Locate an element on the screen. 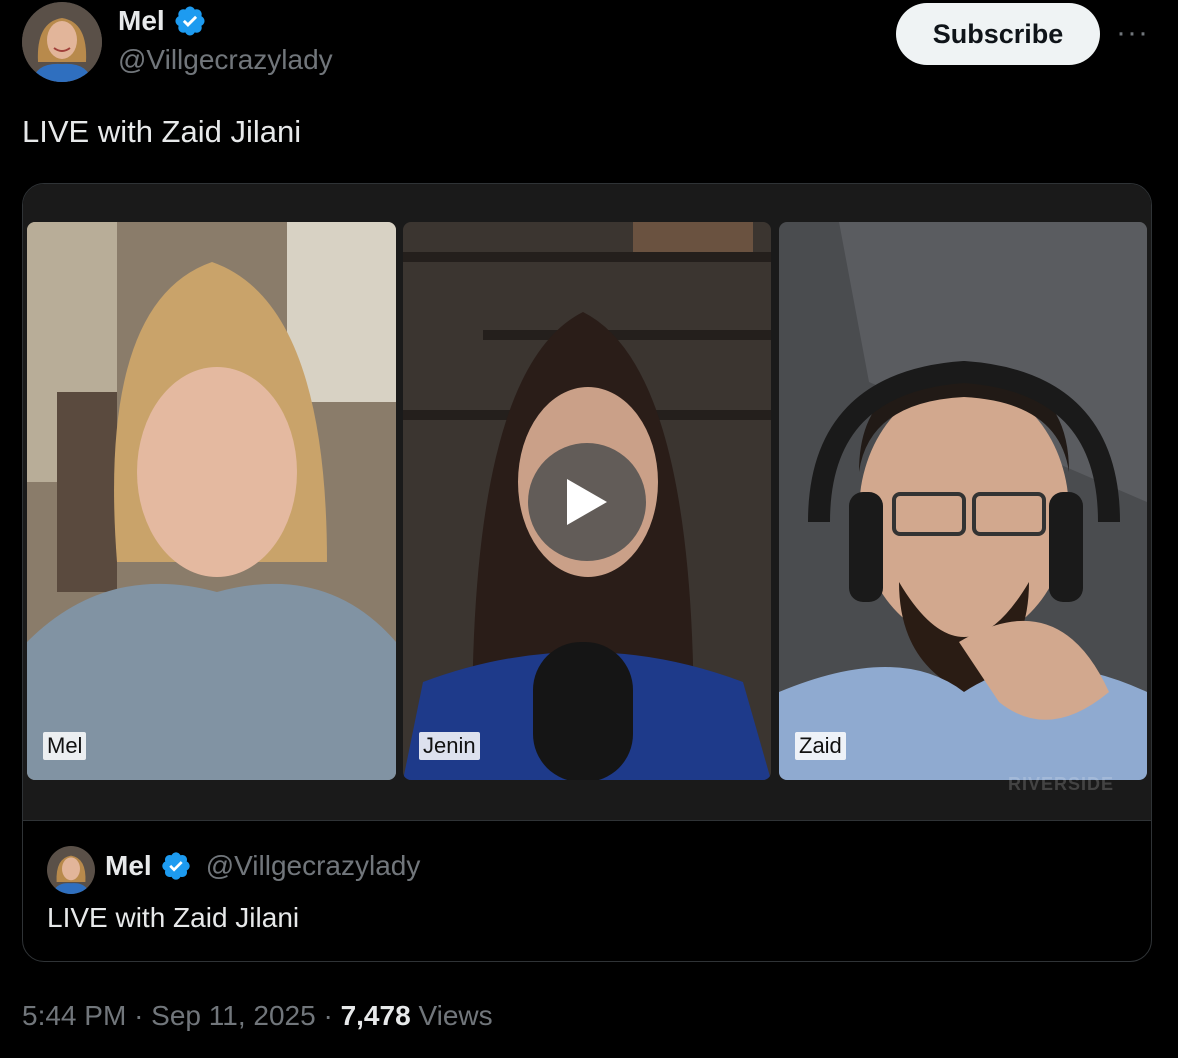 The width and height of the screenshot is (1178, 1058). quoted-author-avatar is located at coordinates (71, 870).